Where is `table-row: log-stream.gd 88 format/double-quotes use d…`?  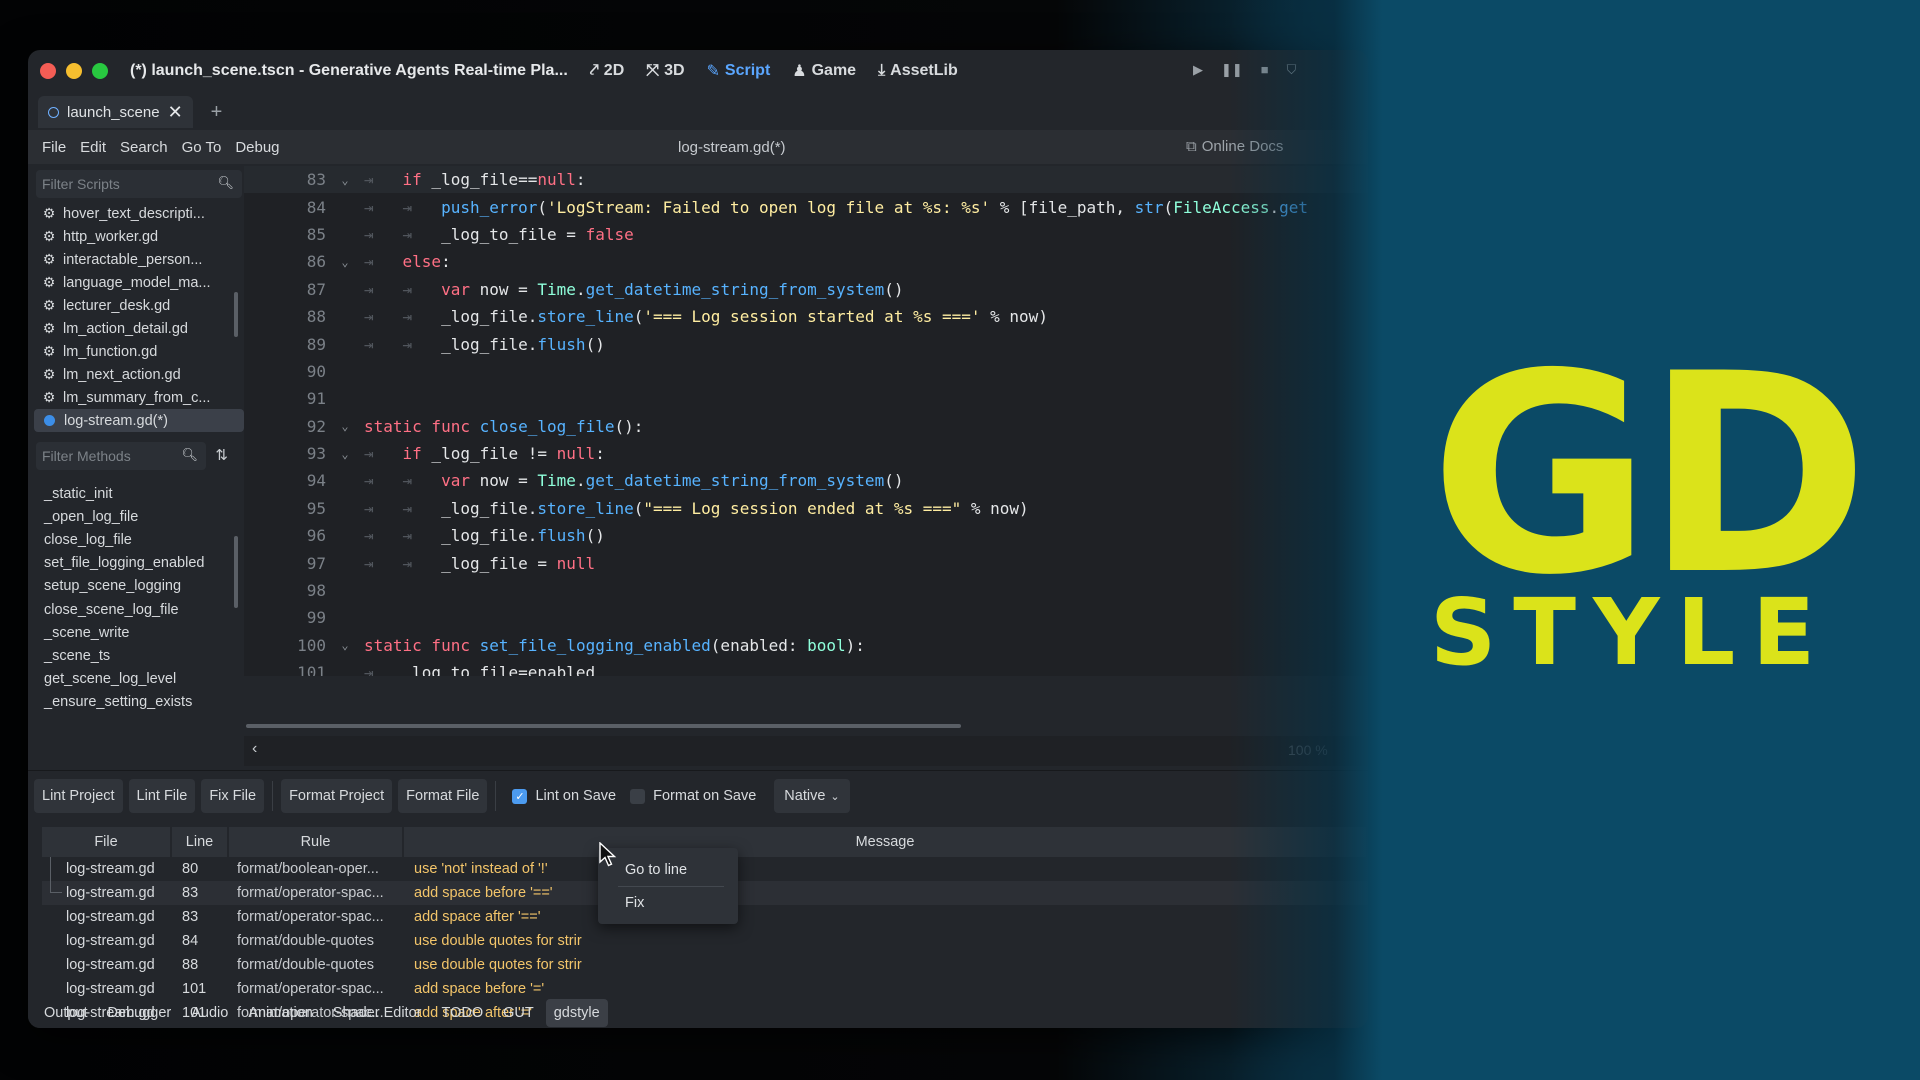
table-row: log-stream.gd 88 format/double-quotes use d… is located at coordinates (705, 965).